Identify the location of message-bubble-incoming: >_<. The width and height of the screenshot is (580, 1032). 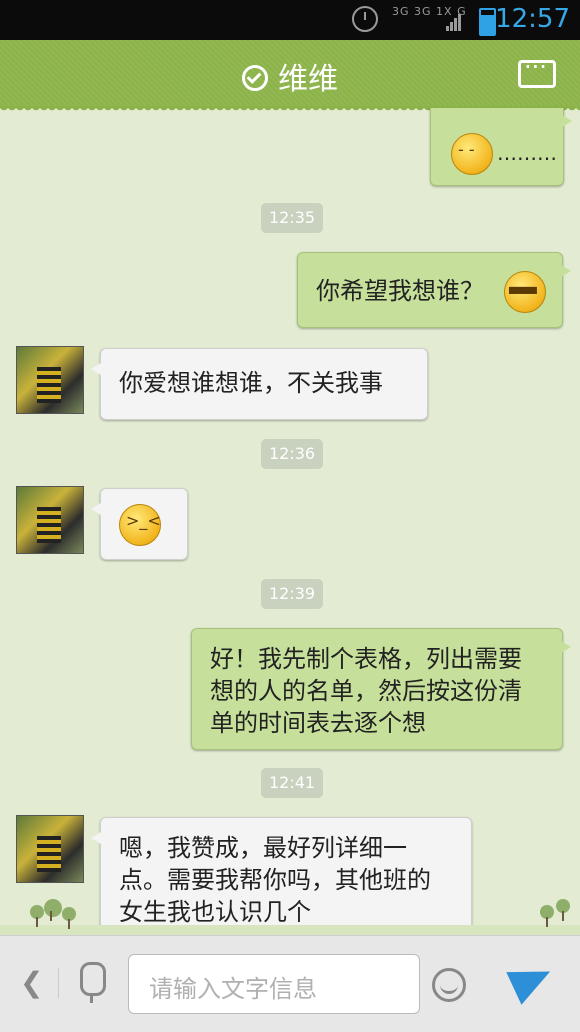
(139, 524).